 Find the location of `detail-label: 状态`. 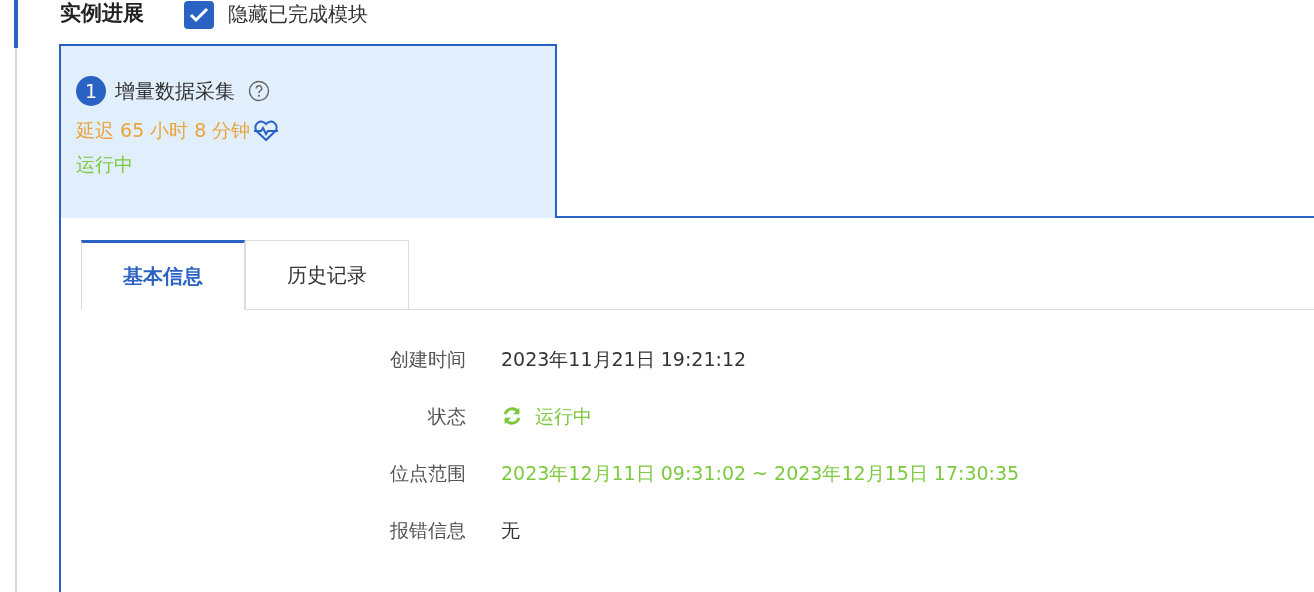

detail-label: 状态 is located at coordinates (446, 416).